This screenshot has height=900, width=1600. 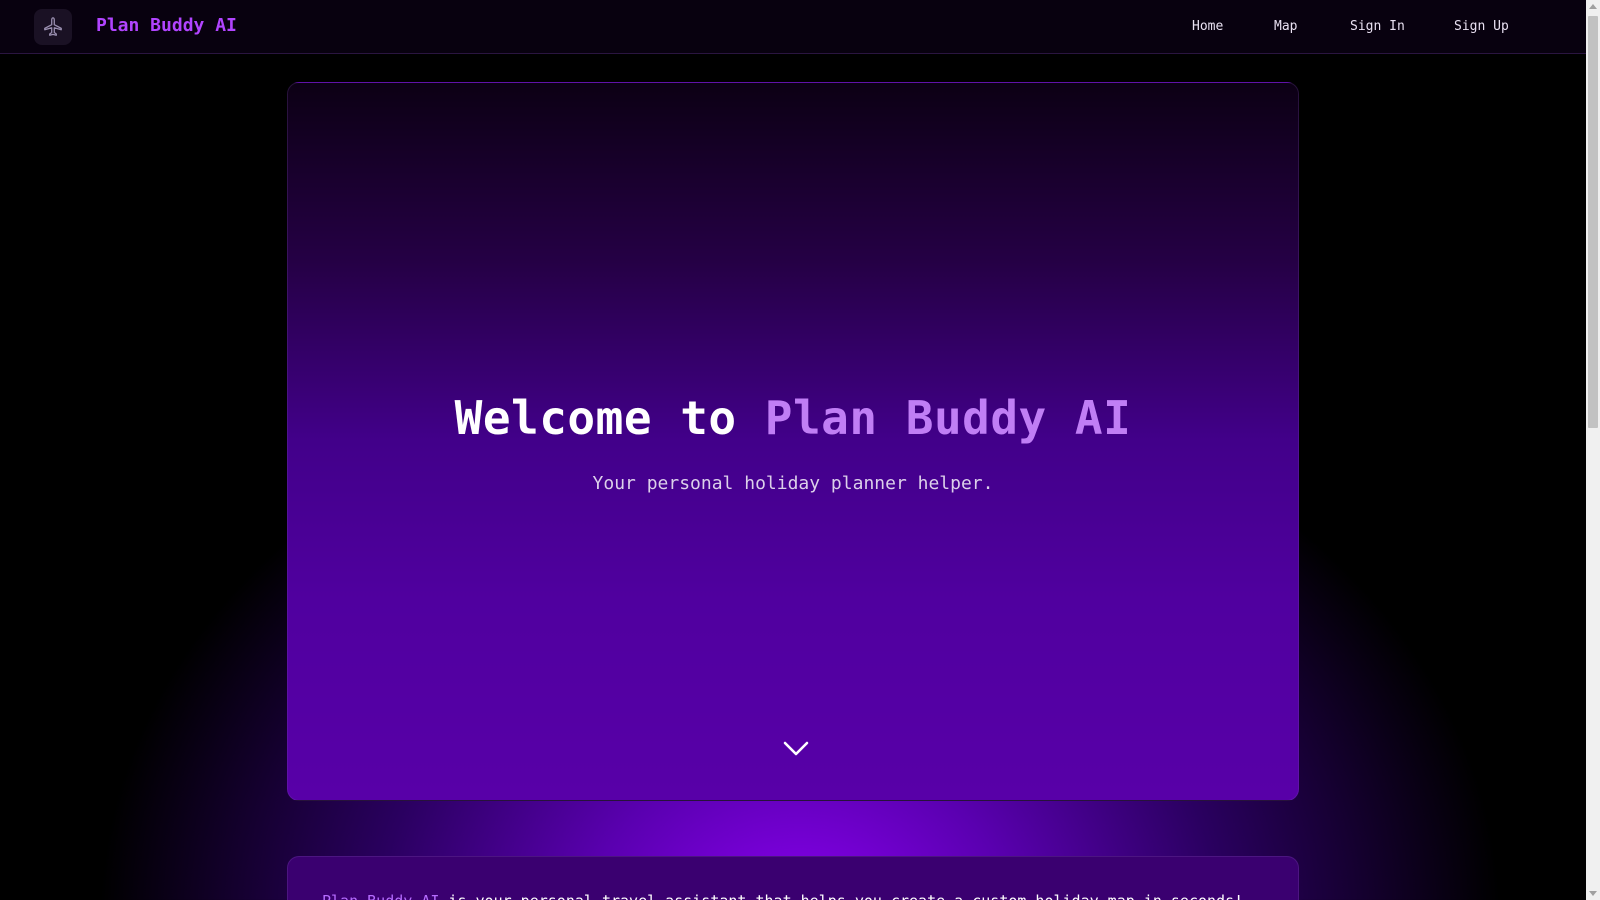 I want to click on nav-link-sign-up: Sign Up, so click(x=1481, y=26).